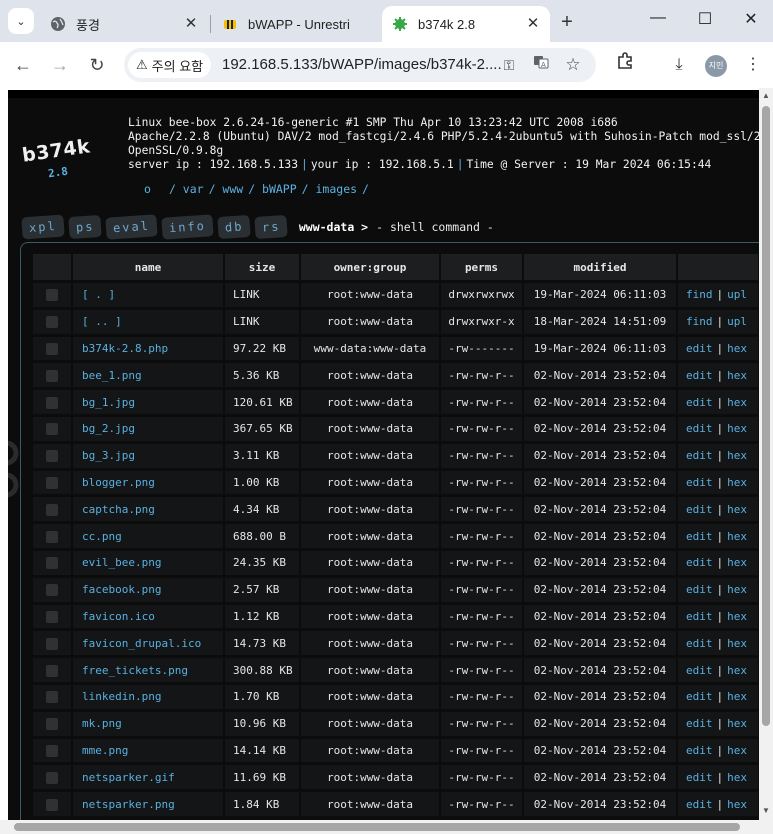  What do you see at coordinates (716, 66) in the screenshot?
I see `avatar: 지민` at bounding box center [716, 66].